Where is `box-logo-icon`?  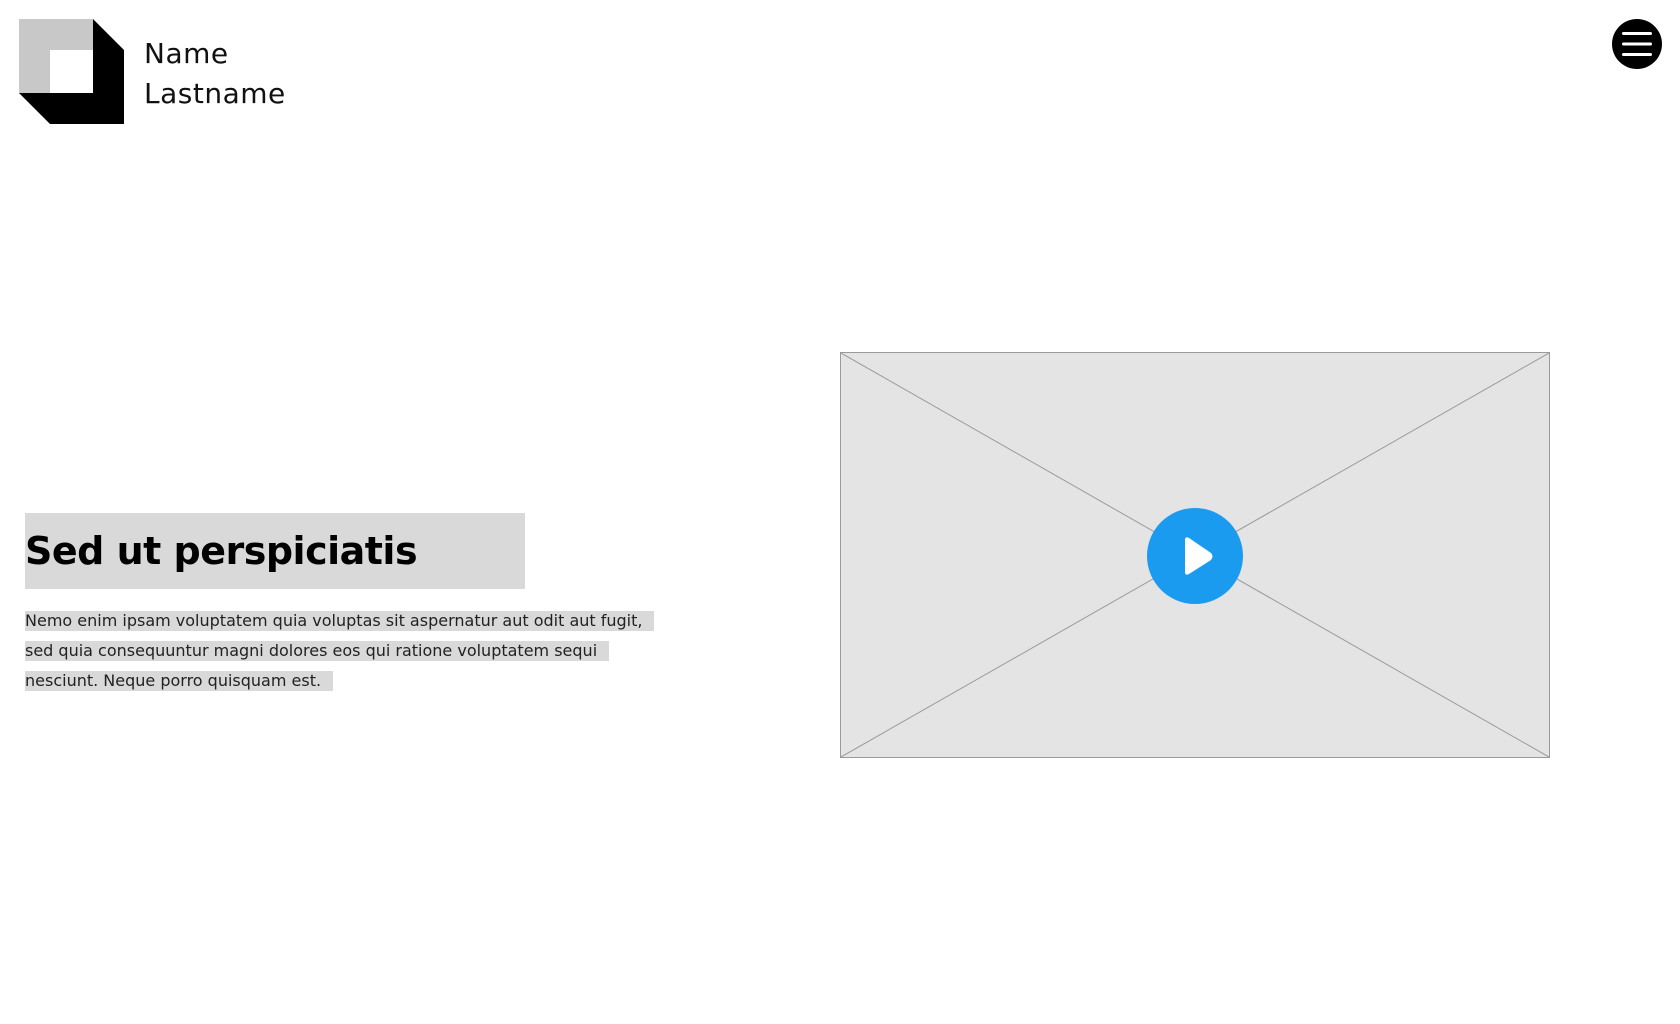
box-logo-icon is located at coordinates (71, 71).